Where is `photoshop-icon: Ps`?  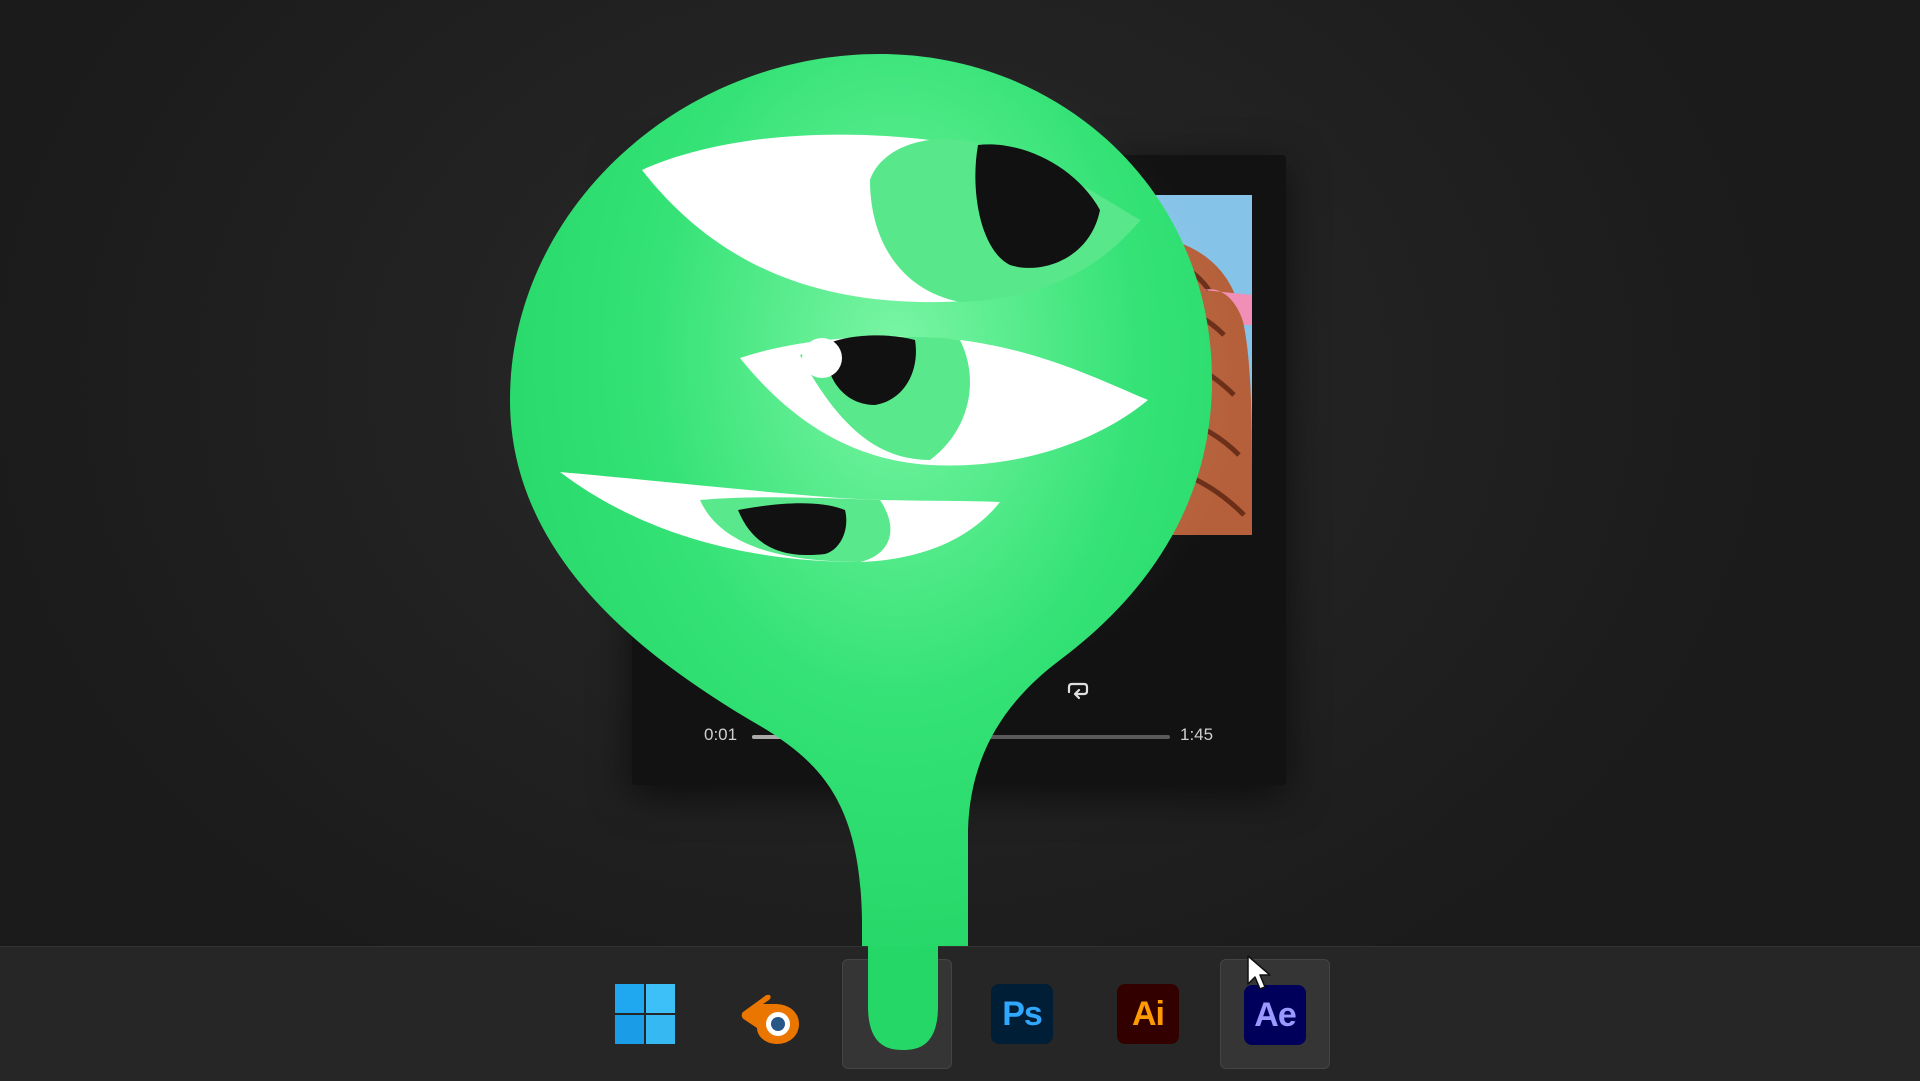
photoshop-icon: Ps is located at coordinates (1022, 1014).